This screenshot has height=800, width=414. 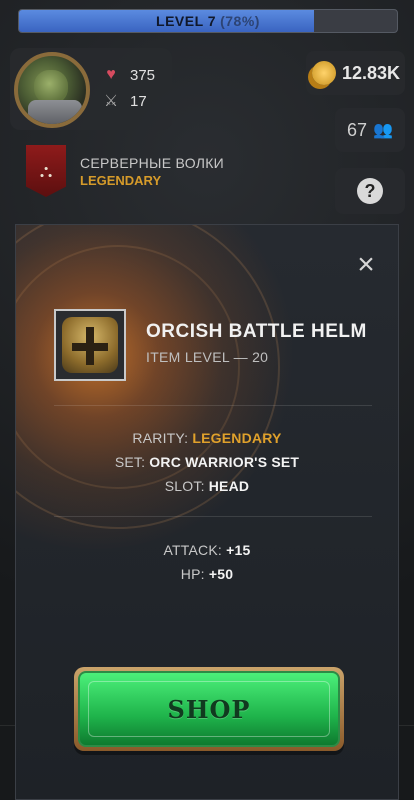 What do you see at coordinates (237, 438) in the screenshot?
I see `rarity-value: LEGENDARY` at bounding box center [237, 438].